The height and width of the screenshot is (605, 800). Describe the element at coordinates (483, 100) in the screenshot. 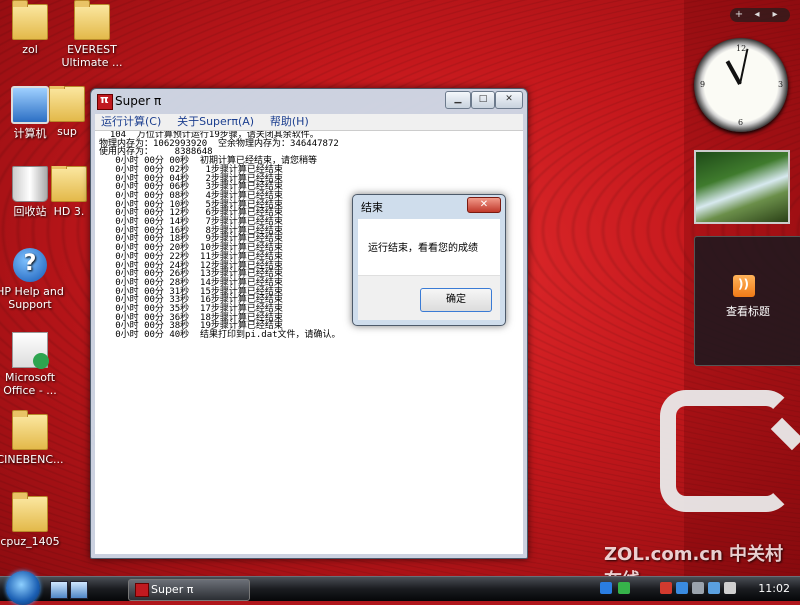

I see `maximize-button: □` at that location.